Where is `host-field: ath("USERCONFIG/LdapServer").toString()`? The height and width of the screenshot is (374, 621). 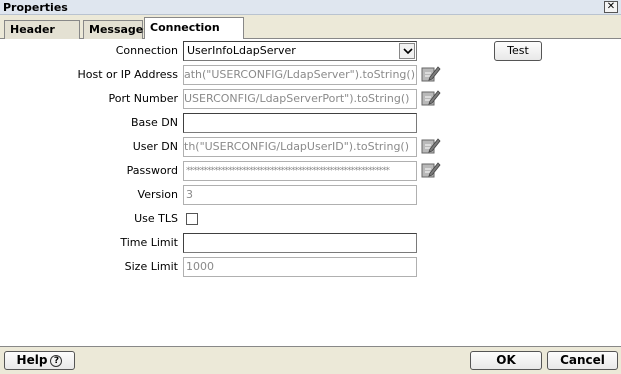 host-field: ath("USERCONFIG/LdapServer").toString() is located at coordinates (300, 75).